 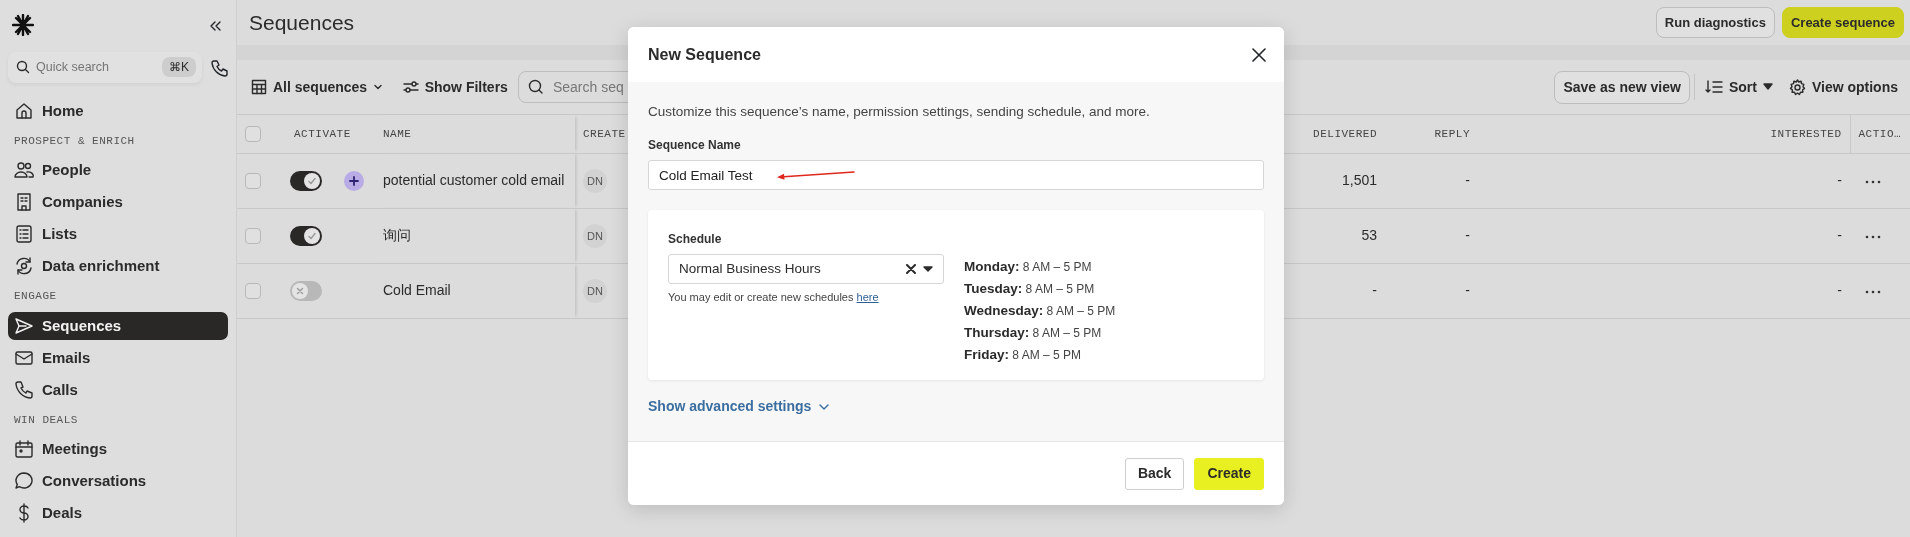 I want to click on home-icon, so click(x=24, y=110).